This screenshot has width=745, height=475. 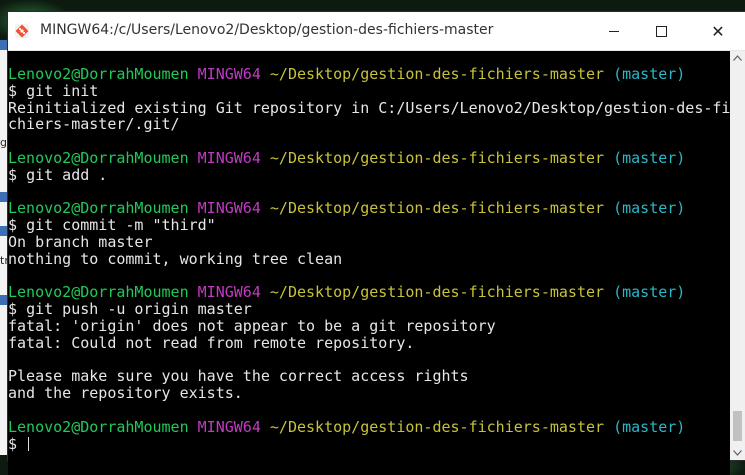 I want to click on scroll-up-button, so click(x=737, y=58).